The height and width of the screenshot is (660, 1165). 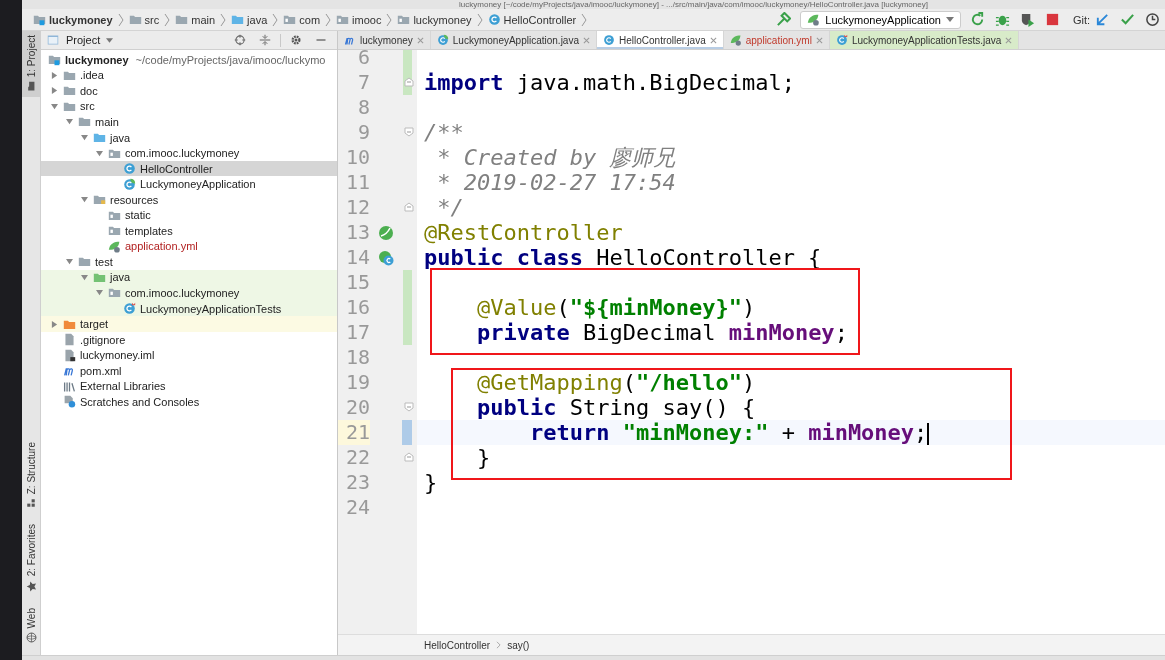 What do you see at coordinates (431, 482) in the screenshot?
I see `code-line: }` at bounding box center [431, 482].